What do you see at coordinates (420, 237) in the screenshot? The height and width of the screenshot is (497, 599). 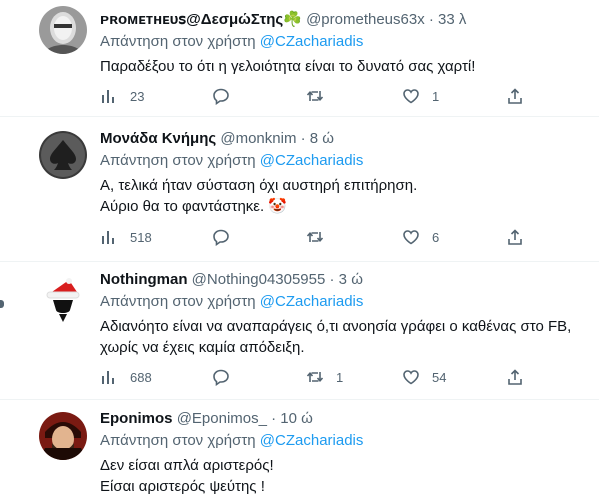 I see `like-button: 6` at bounding box center [420, 237].